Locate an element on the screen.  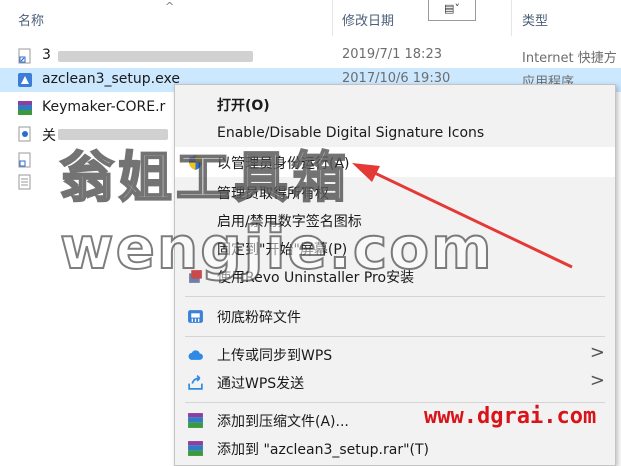
watermark-url: www.dgrai.com is located at coordinates (510, 416).